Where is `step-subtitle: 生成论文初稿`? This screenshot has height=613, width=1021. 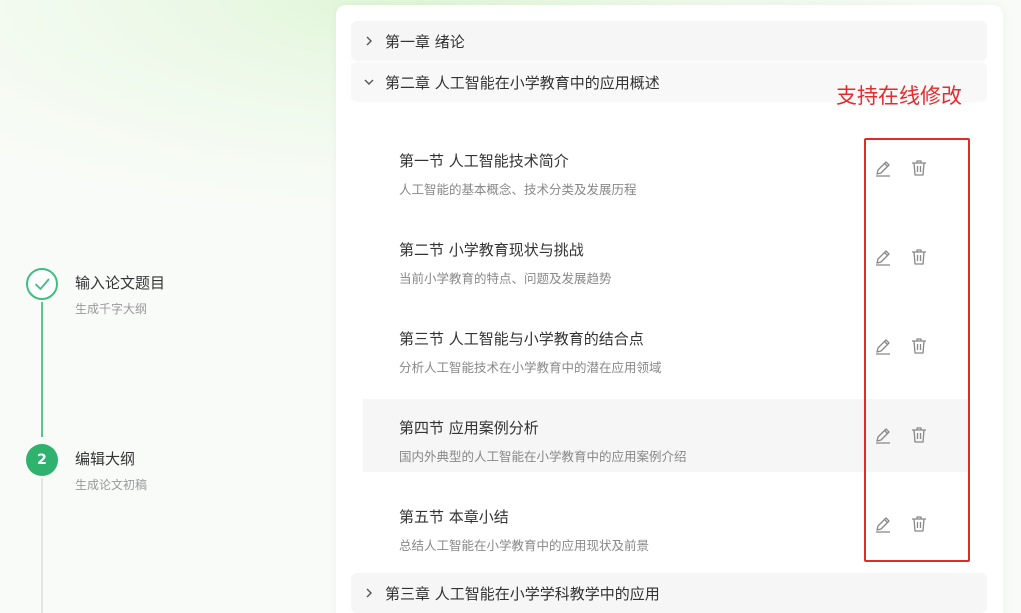
step-subtitle: 生成论文初稿 is located at coordinates (111, 485).